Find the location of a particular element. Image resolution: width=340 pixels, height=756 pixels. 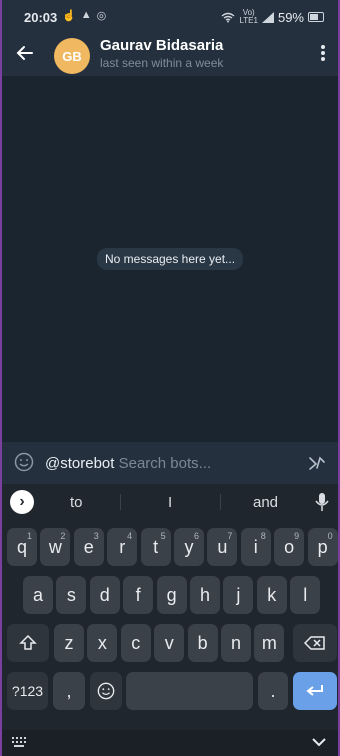

suggestion-2: I is located at coordinates (170, 502).